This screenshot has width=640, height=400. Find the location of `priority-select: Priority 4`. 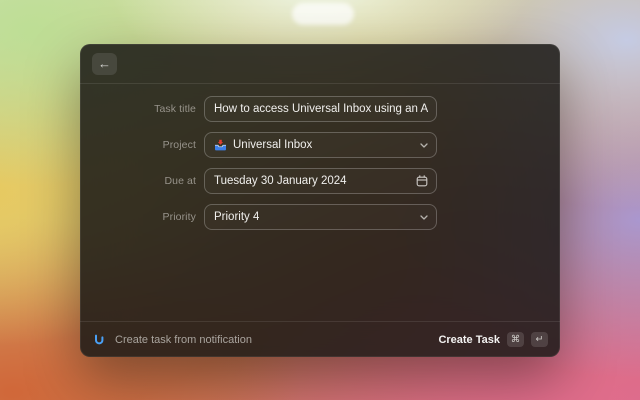

priority-select: Priority 4 is located at coordinates (320, 217).